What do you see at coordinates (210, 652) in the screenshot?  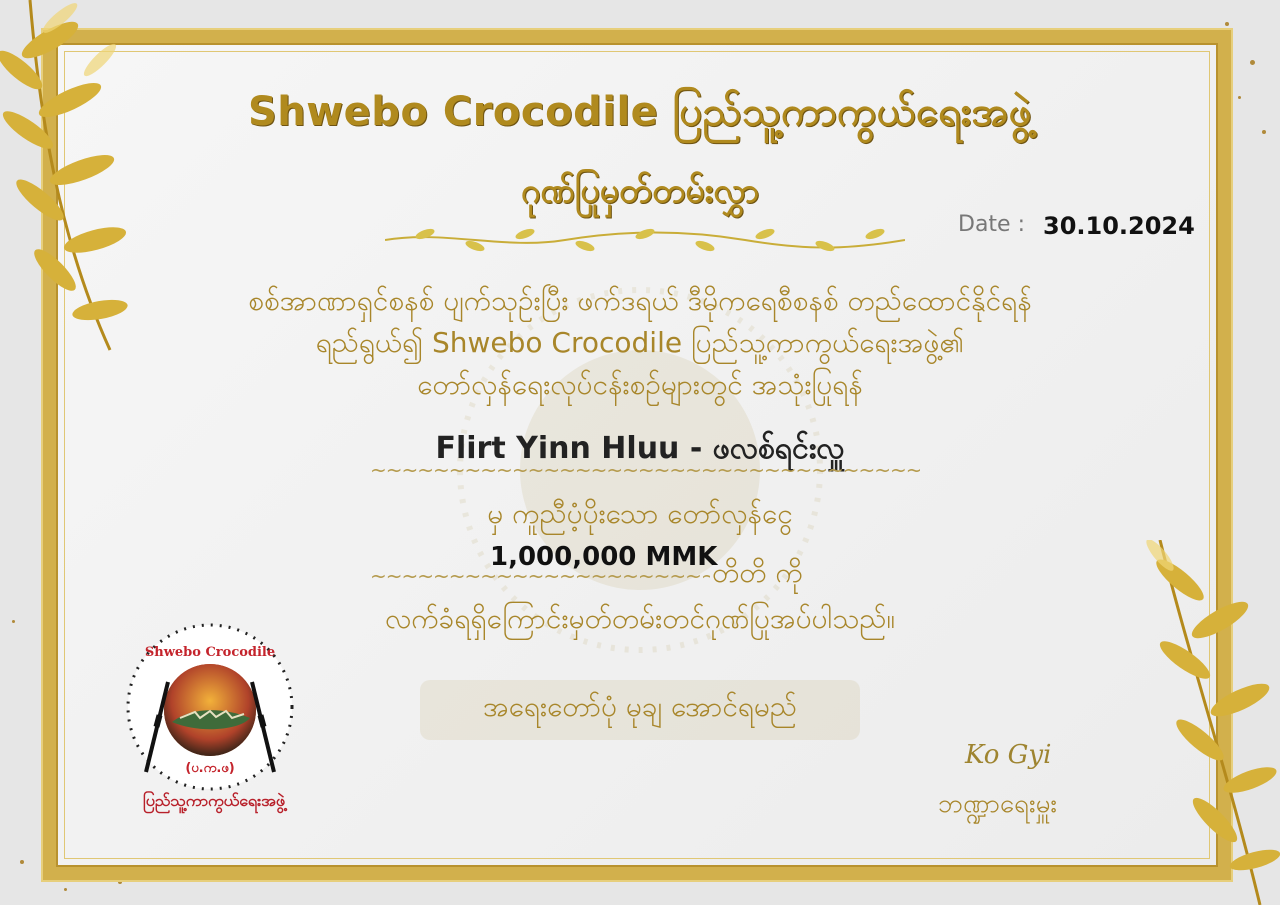 I see `logo-top-text: Shwebo Crocodile` at bounding box center [210, 652].